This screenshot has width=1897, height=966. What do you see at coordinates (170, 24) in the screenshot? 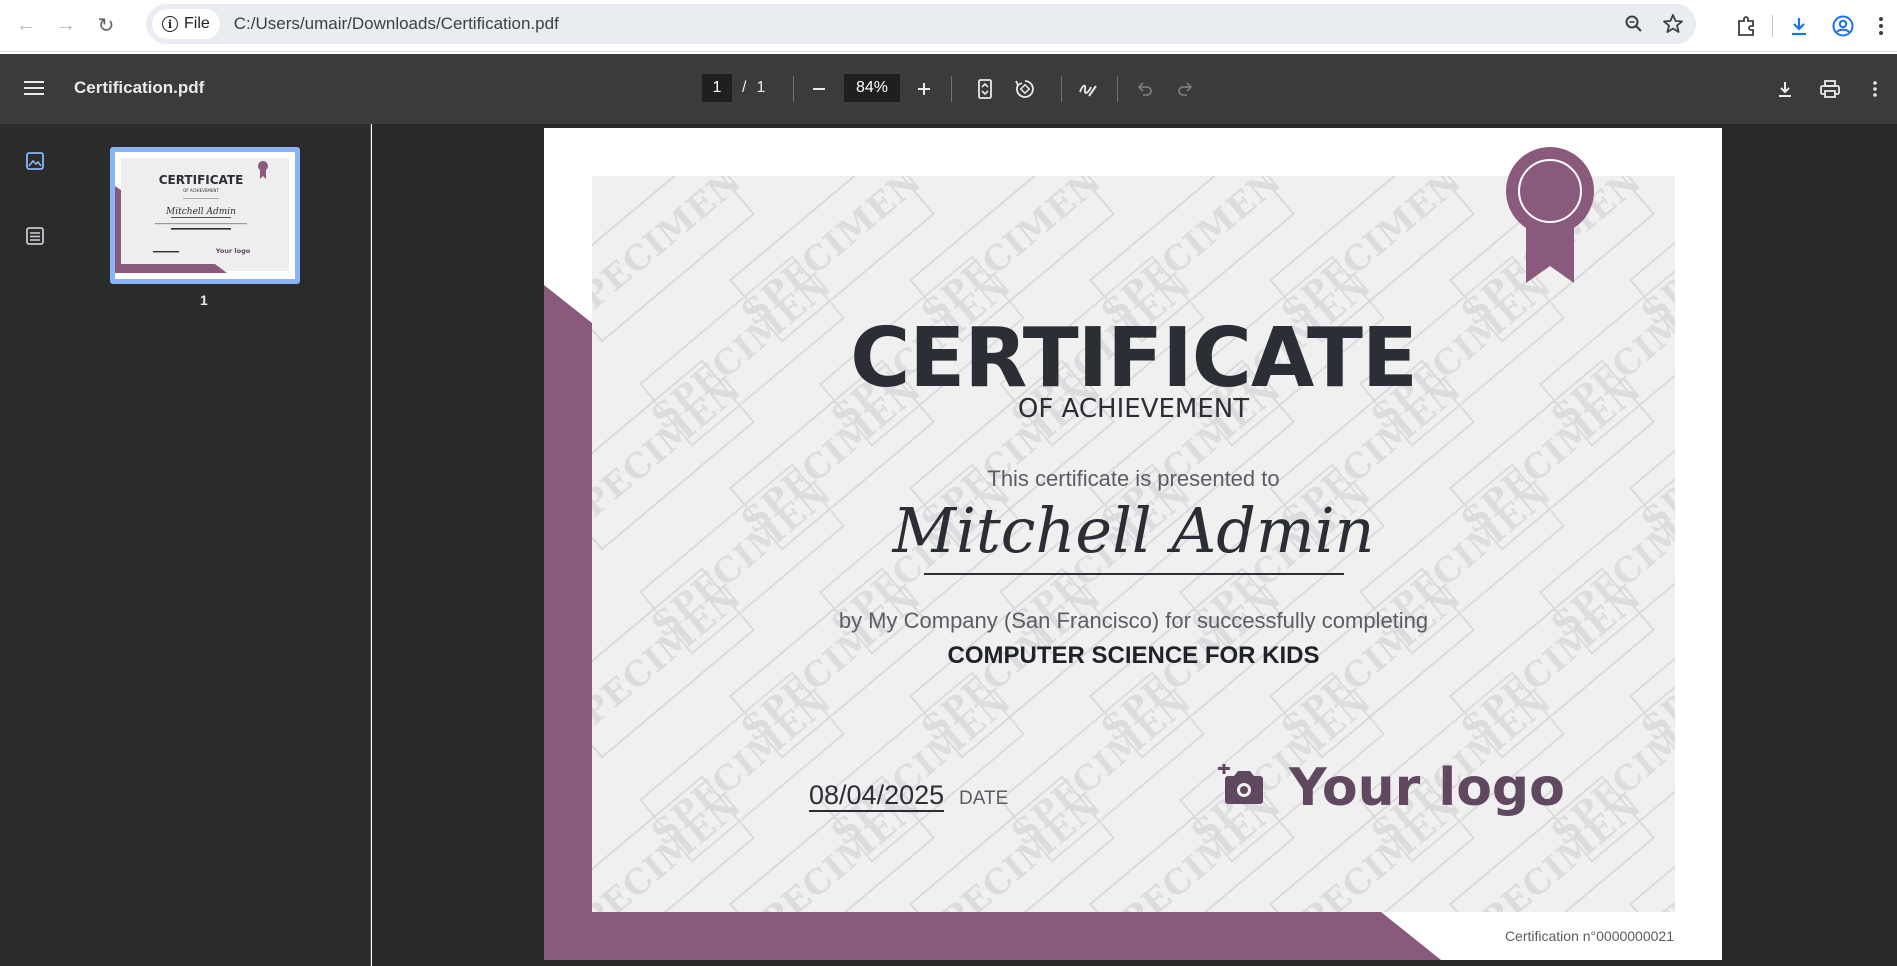
I see `info-icon: i` at bounding box center [170, 24].